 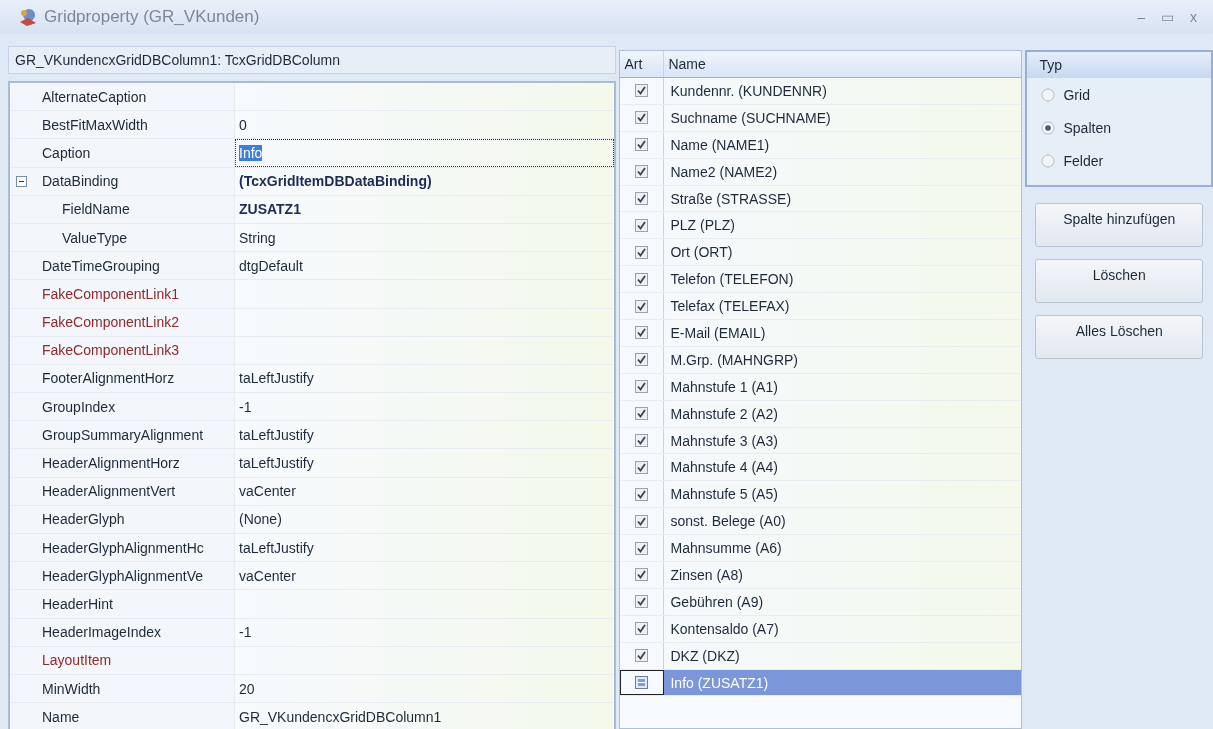 What do you see at coordinates (109, 491) in the screenshot?
I see `property-name: HeaderAlignmentVert` at bounding box center [109, 491].